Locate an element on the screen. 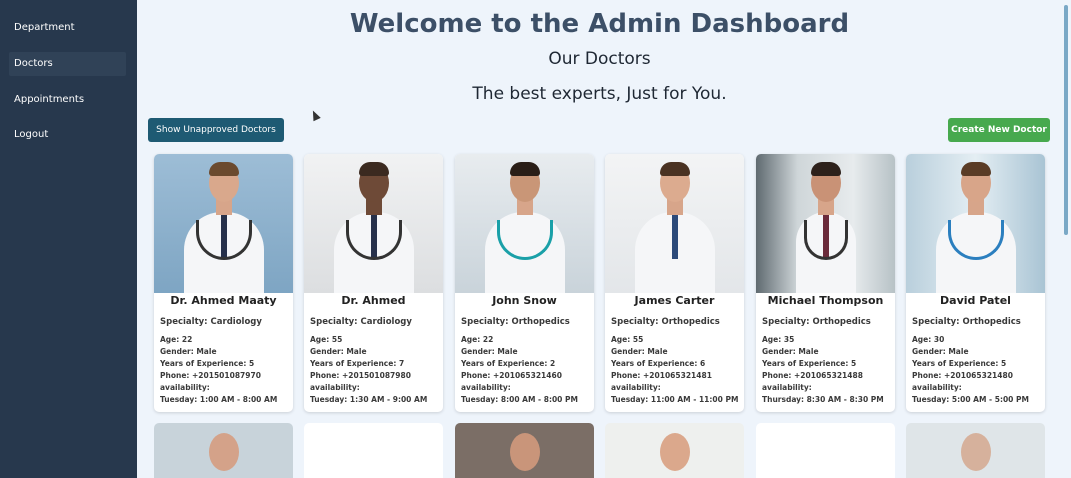 This screenshot has height=478, width=1071. doctor-name: John Snow is located at coordinates (524, 300).